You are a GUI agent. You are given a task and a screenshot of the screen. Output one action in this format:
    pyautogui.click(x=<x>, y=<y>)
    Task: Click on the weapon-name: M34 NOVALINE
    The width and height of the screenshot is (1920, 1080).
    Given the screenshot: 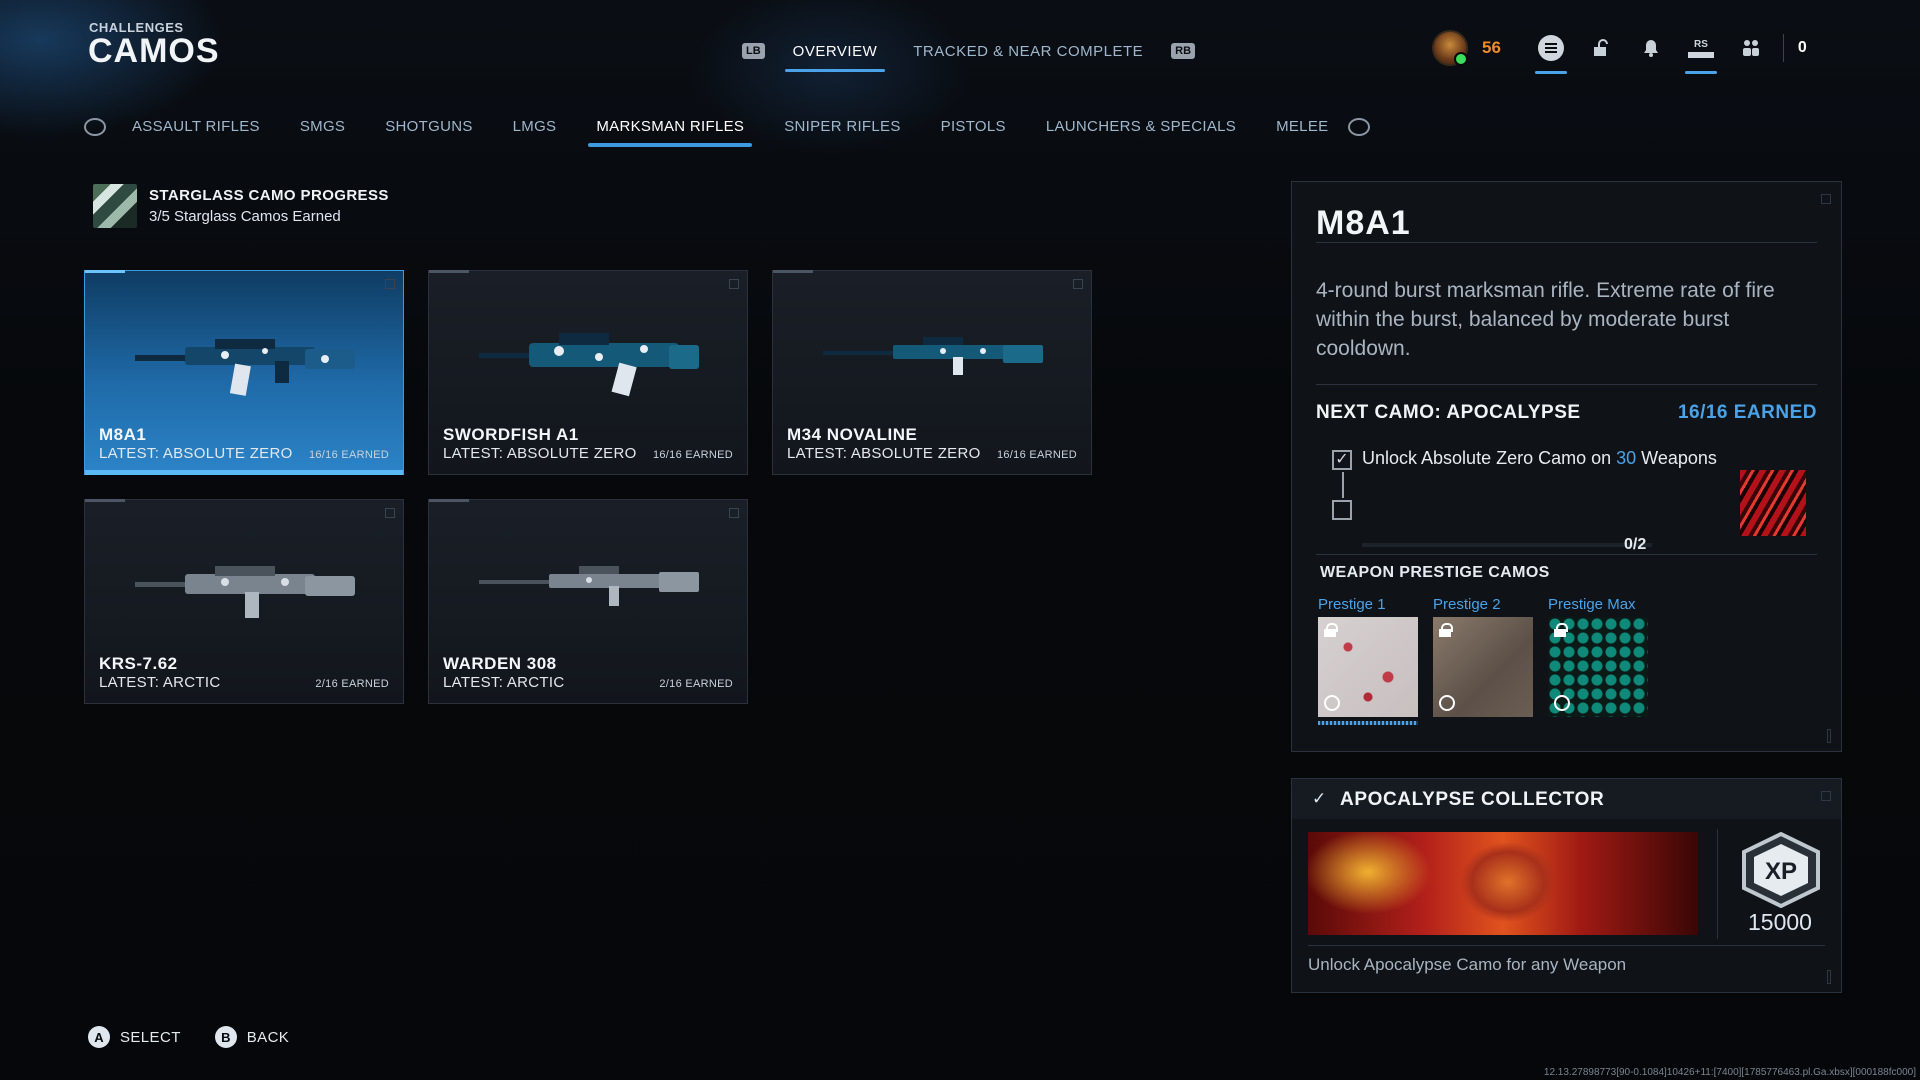 What is the action you would take?
    pyautogui.click(x=852, y=434)
    